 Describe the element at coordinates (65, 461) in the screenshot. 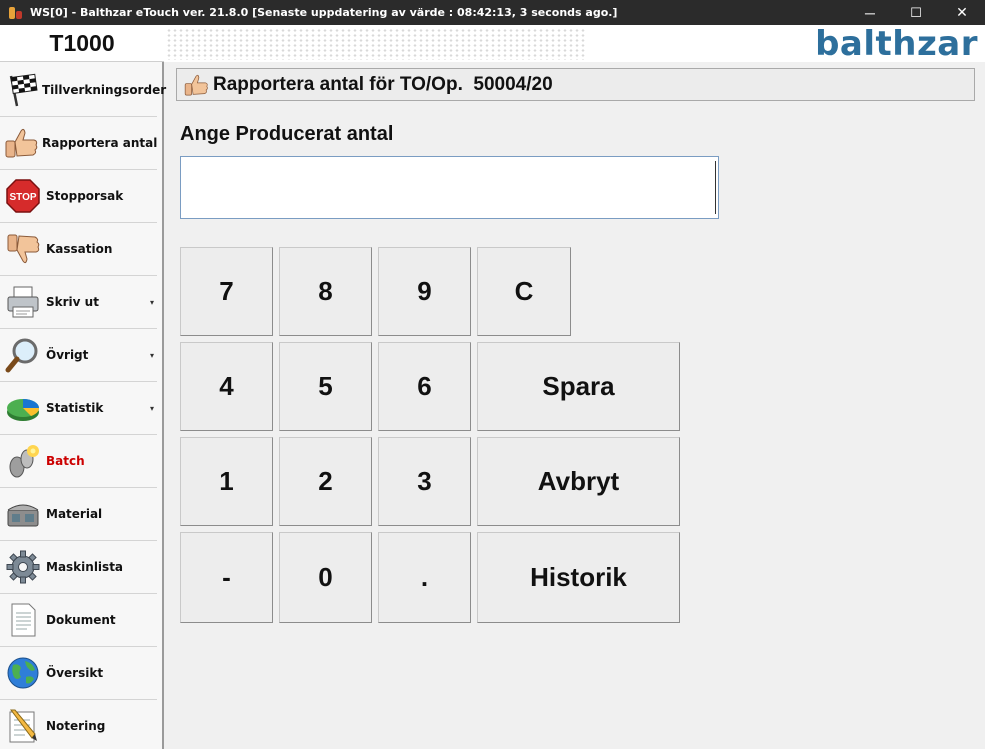

I see `sidebar-item-label: Batch` at that location.